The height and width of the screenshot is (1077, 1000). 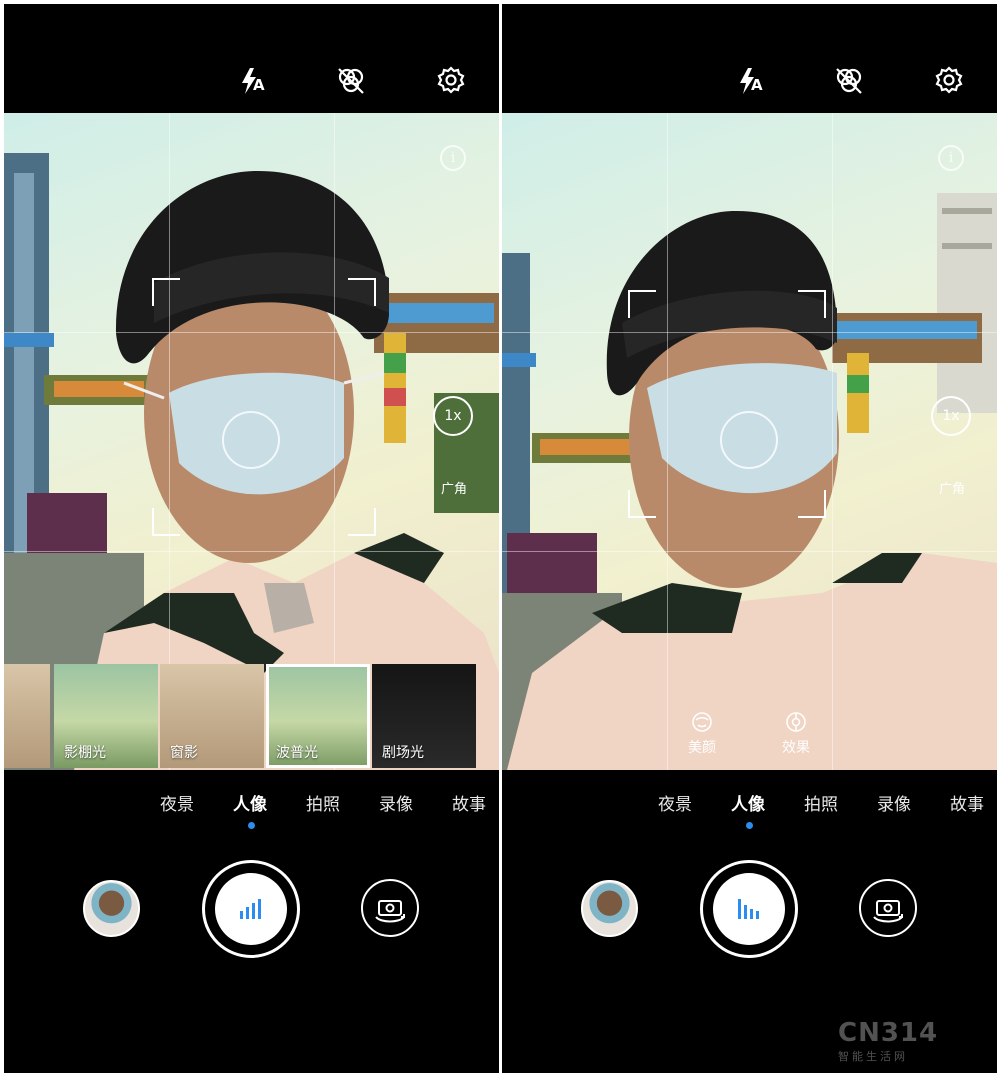 What do you see at coordinates (796, 748) in the screenshot?
I see `effect-label: 效果` at bounding box center [796, 748].